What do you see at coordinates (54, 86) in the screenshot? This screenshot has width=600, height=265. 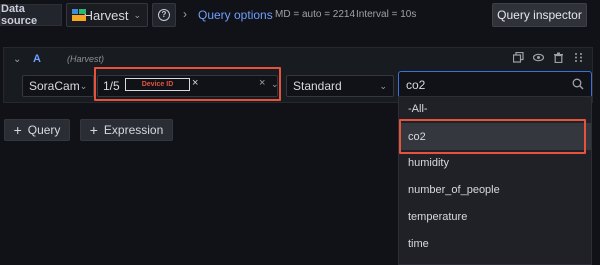 I see `device-select-value: SoraCam` at bounding box center [54, 86].